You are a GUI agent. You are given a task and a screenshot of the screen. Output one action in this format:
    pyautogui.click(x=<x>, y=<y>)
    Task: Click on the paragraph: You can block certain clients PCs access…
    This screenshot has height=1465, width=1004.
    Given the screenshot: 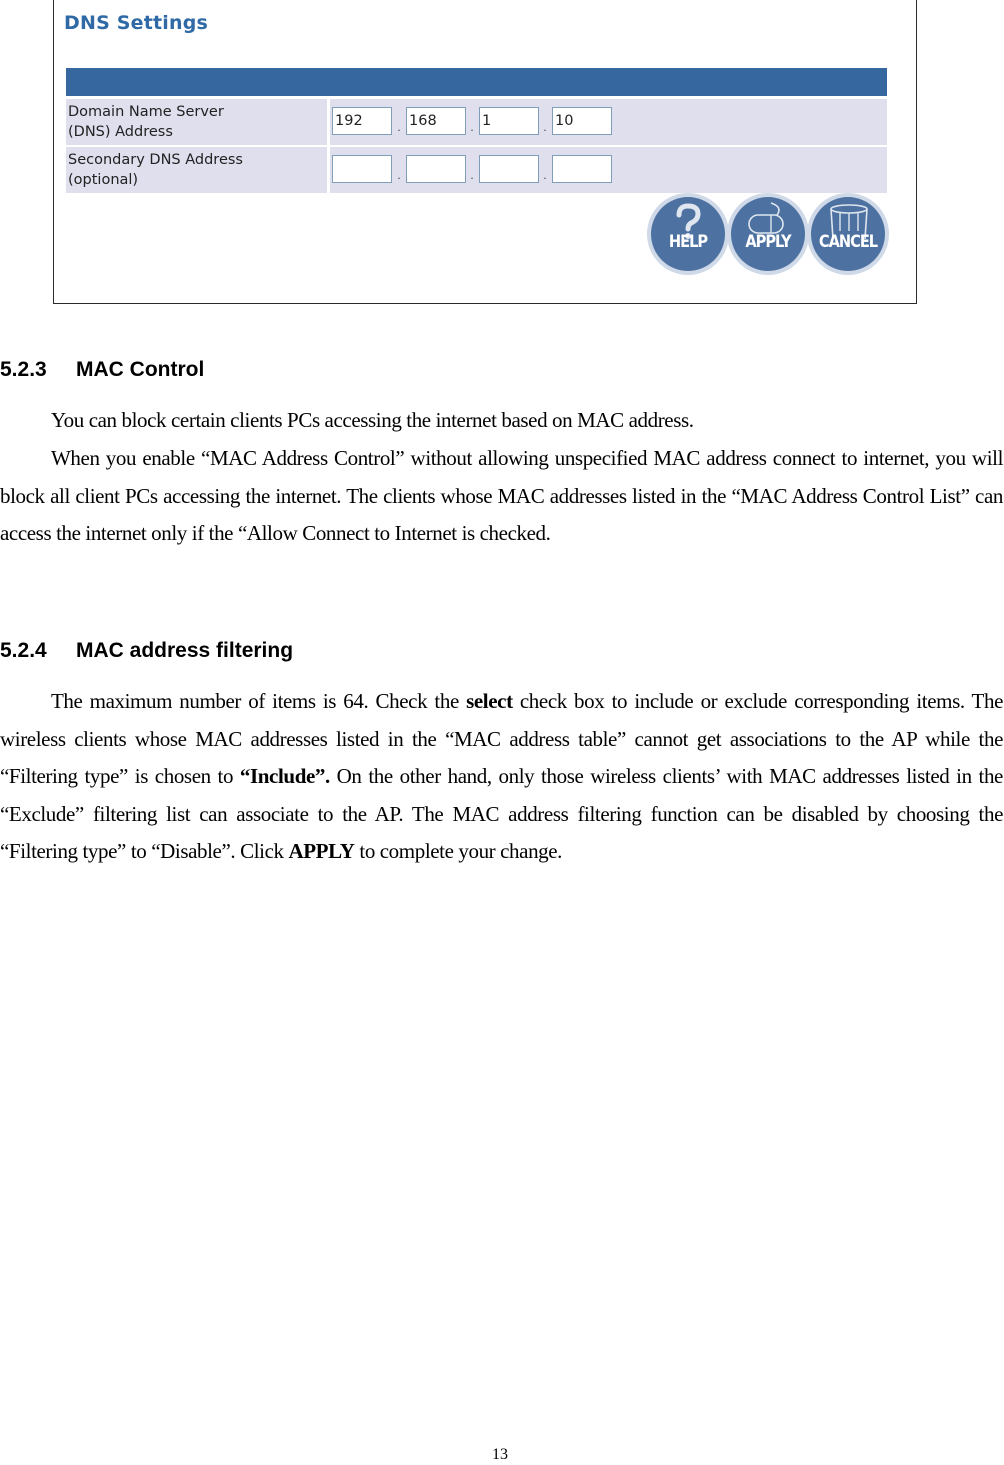 What is the action you would take?
    pyautogui.click(x=372, y=420)
    